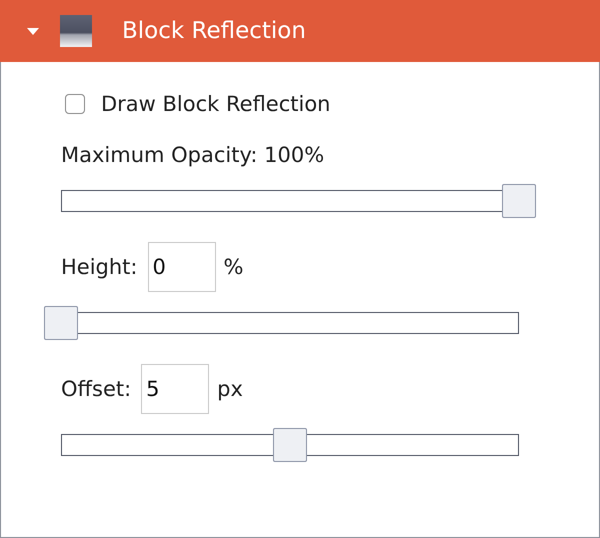  What do you see at coordinates (96, 389) in the screenshot?
I see `setting-label: Offset:` at bounding box center [96, 389].